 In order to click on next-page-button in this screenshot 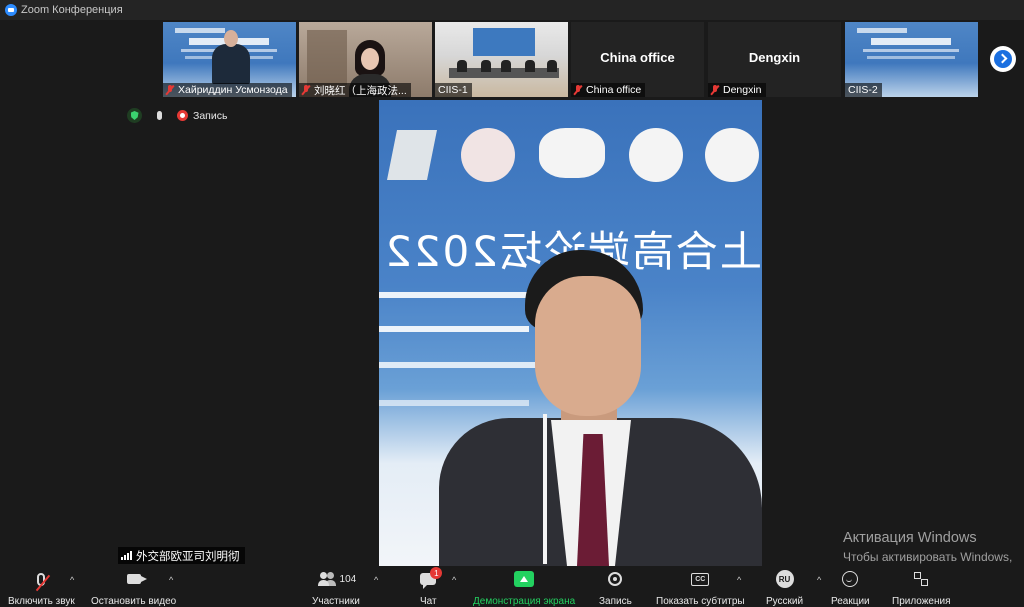, I will do `click(1003, 59)`.